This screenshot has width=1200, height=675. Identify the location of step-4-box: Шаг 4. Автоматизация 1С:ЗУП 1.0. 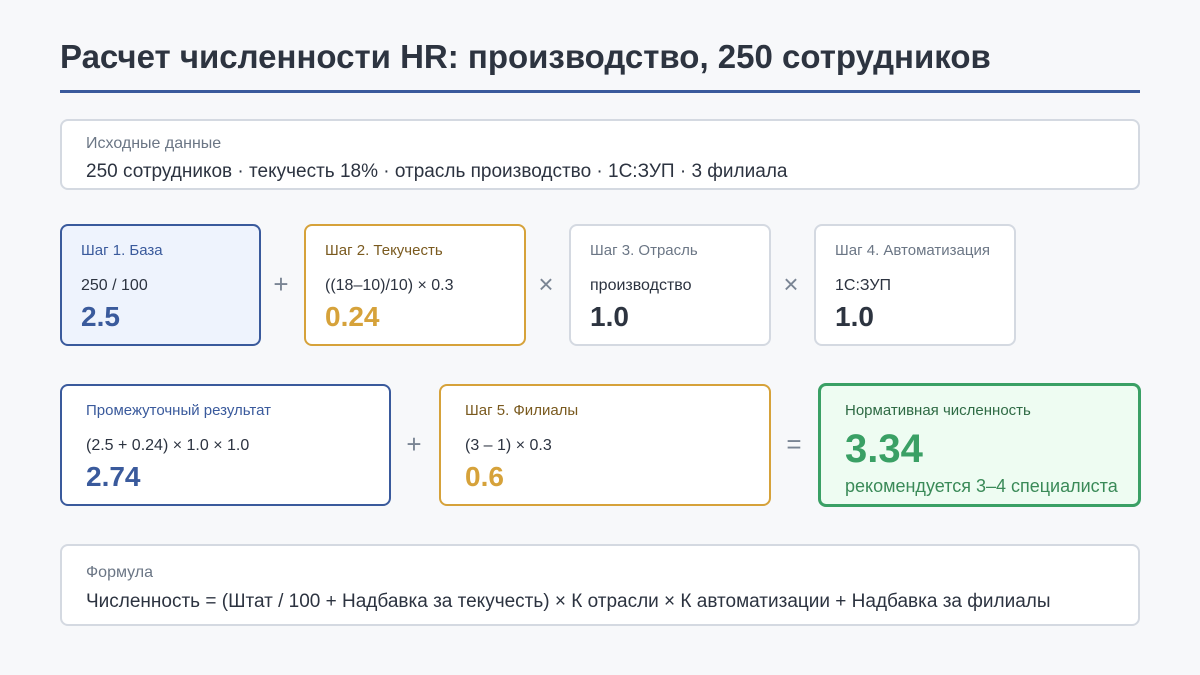
(915, 285).